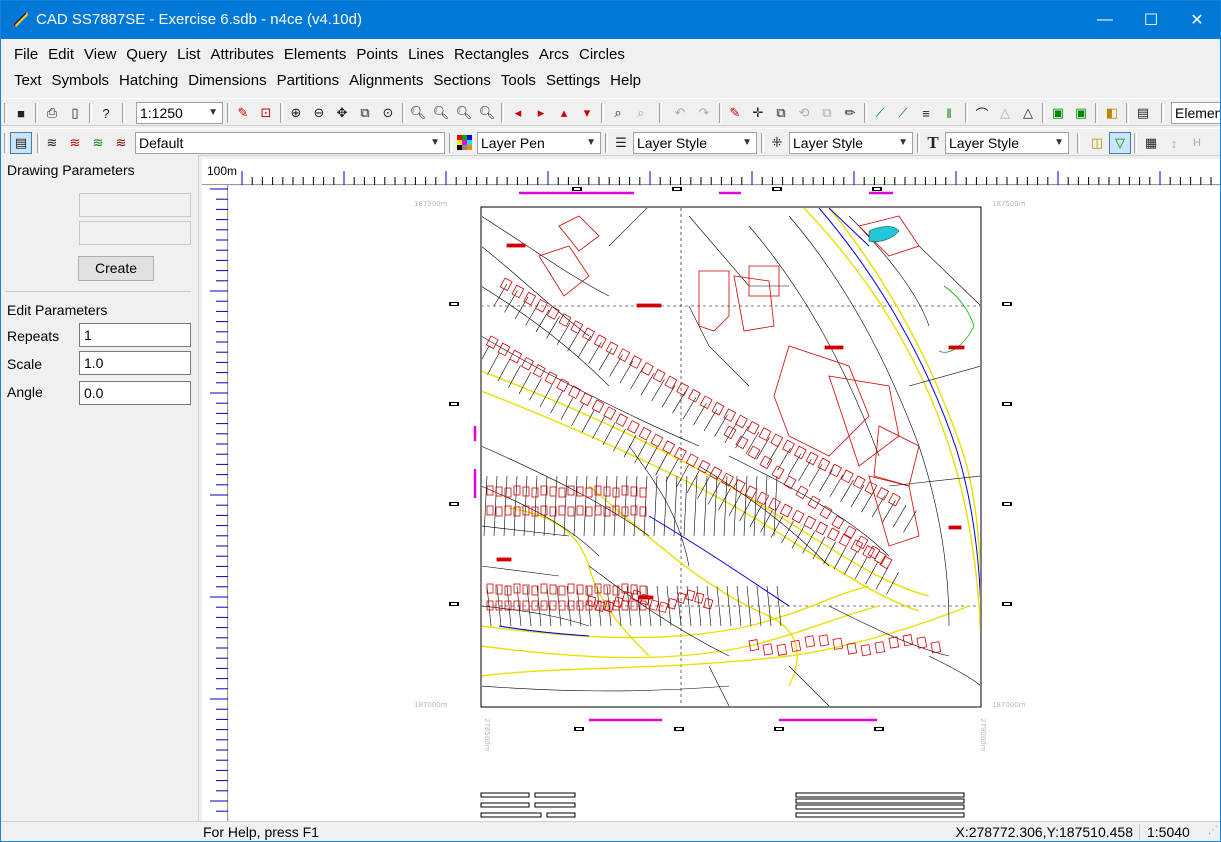  What do you see at coordinates (81, 81) in the screenshot?
I see `menu-symbols: Symbols` at bounding box center [81, 81].